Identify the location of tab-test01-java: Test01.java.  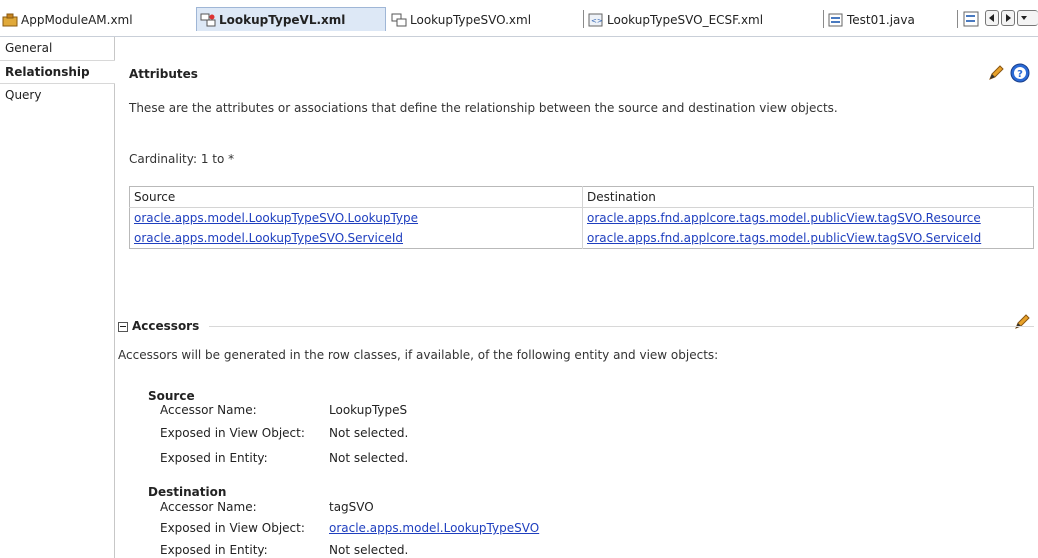
(871, 20).